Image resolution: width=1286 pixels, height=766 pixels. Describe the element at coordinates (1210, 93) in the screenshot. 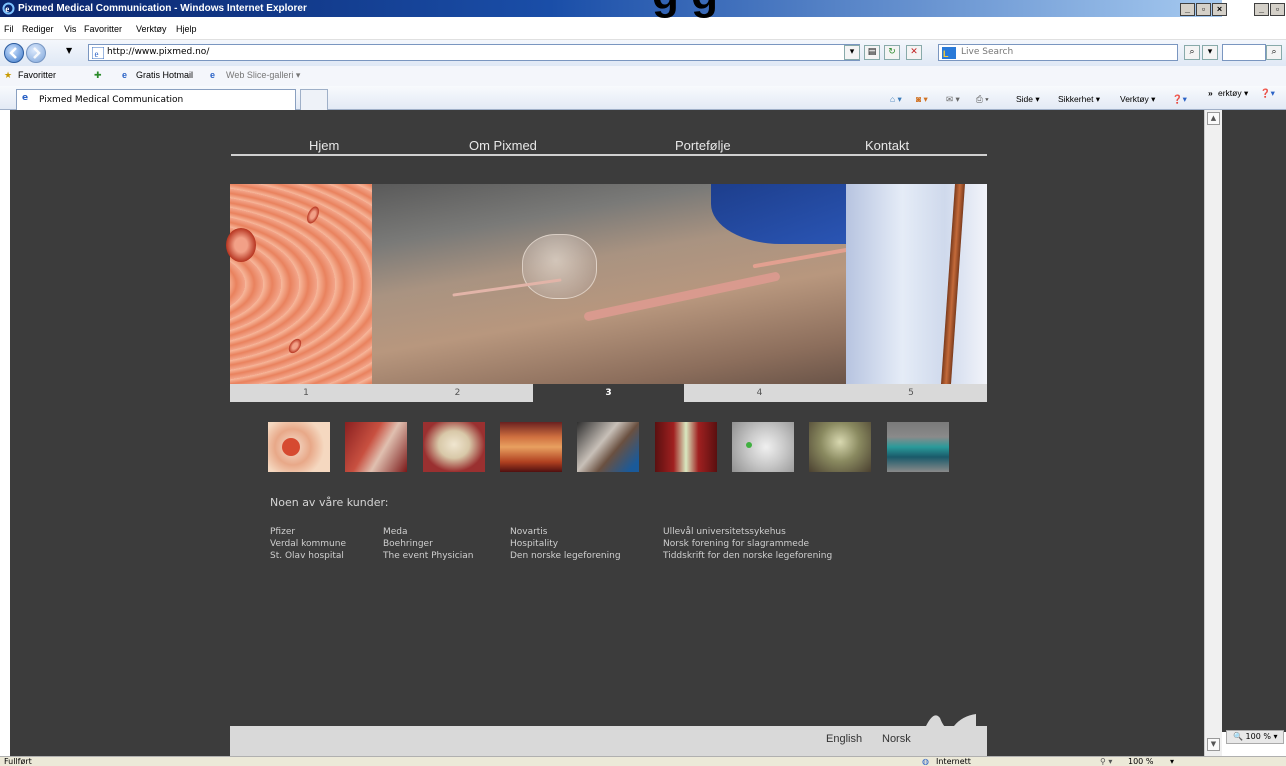

I see `command-overflow: »` at that location.